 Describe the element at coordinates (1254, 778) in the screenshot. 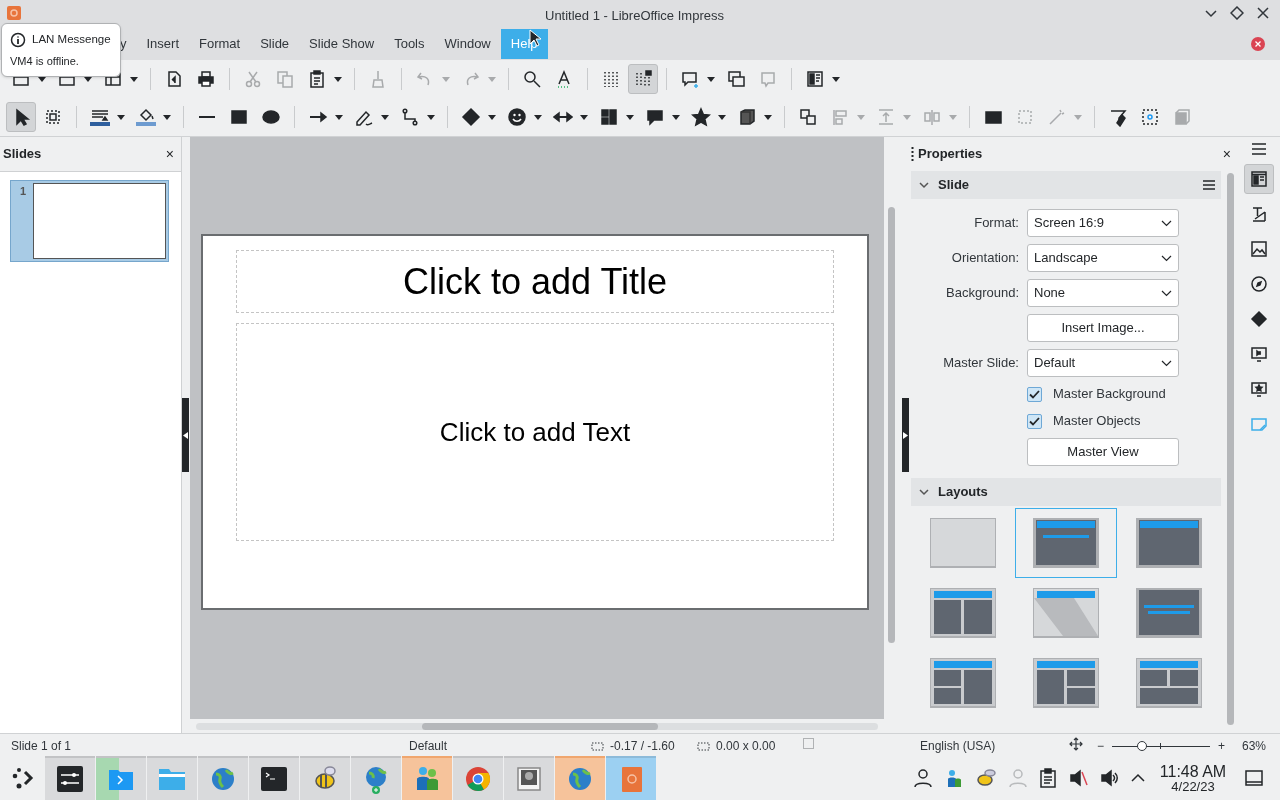

I see `show-desktop-icon` at that location.